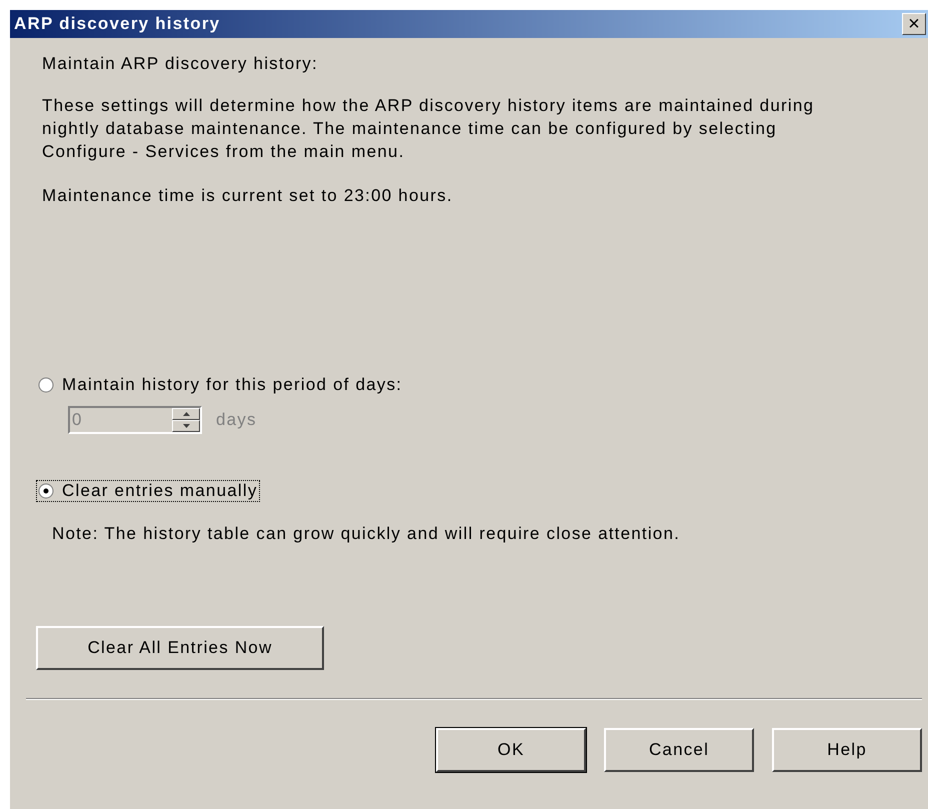 The image size is (928, 809). What do you see at coordinates (847, 750) in the screenshot?
I see `dialog-button: Help` at bounding box center [847, 750].